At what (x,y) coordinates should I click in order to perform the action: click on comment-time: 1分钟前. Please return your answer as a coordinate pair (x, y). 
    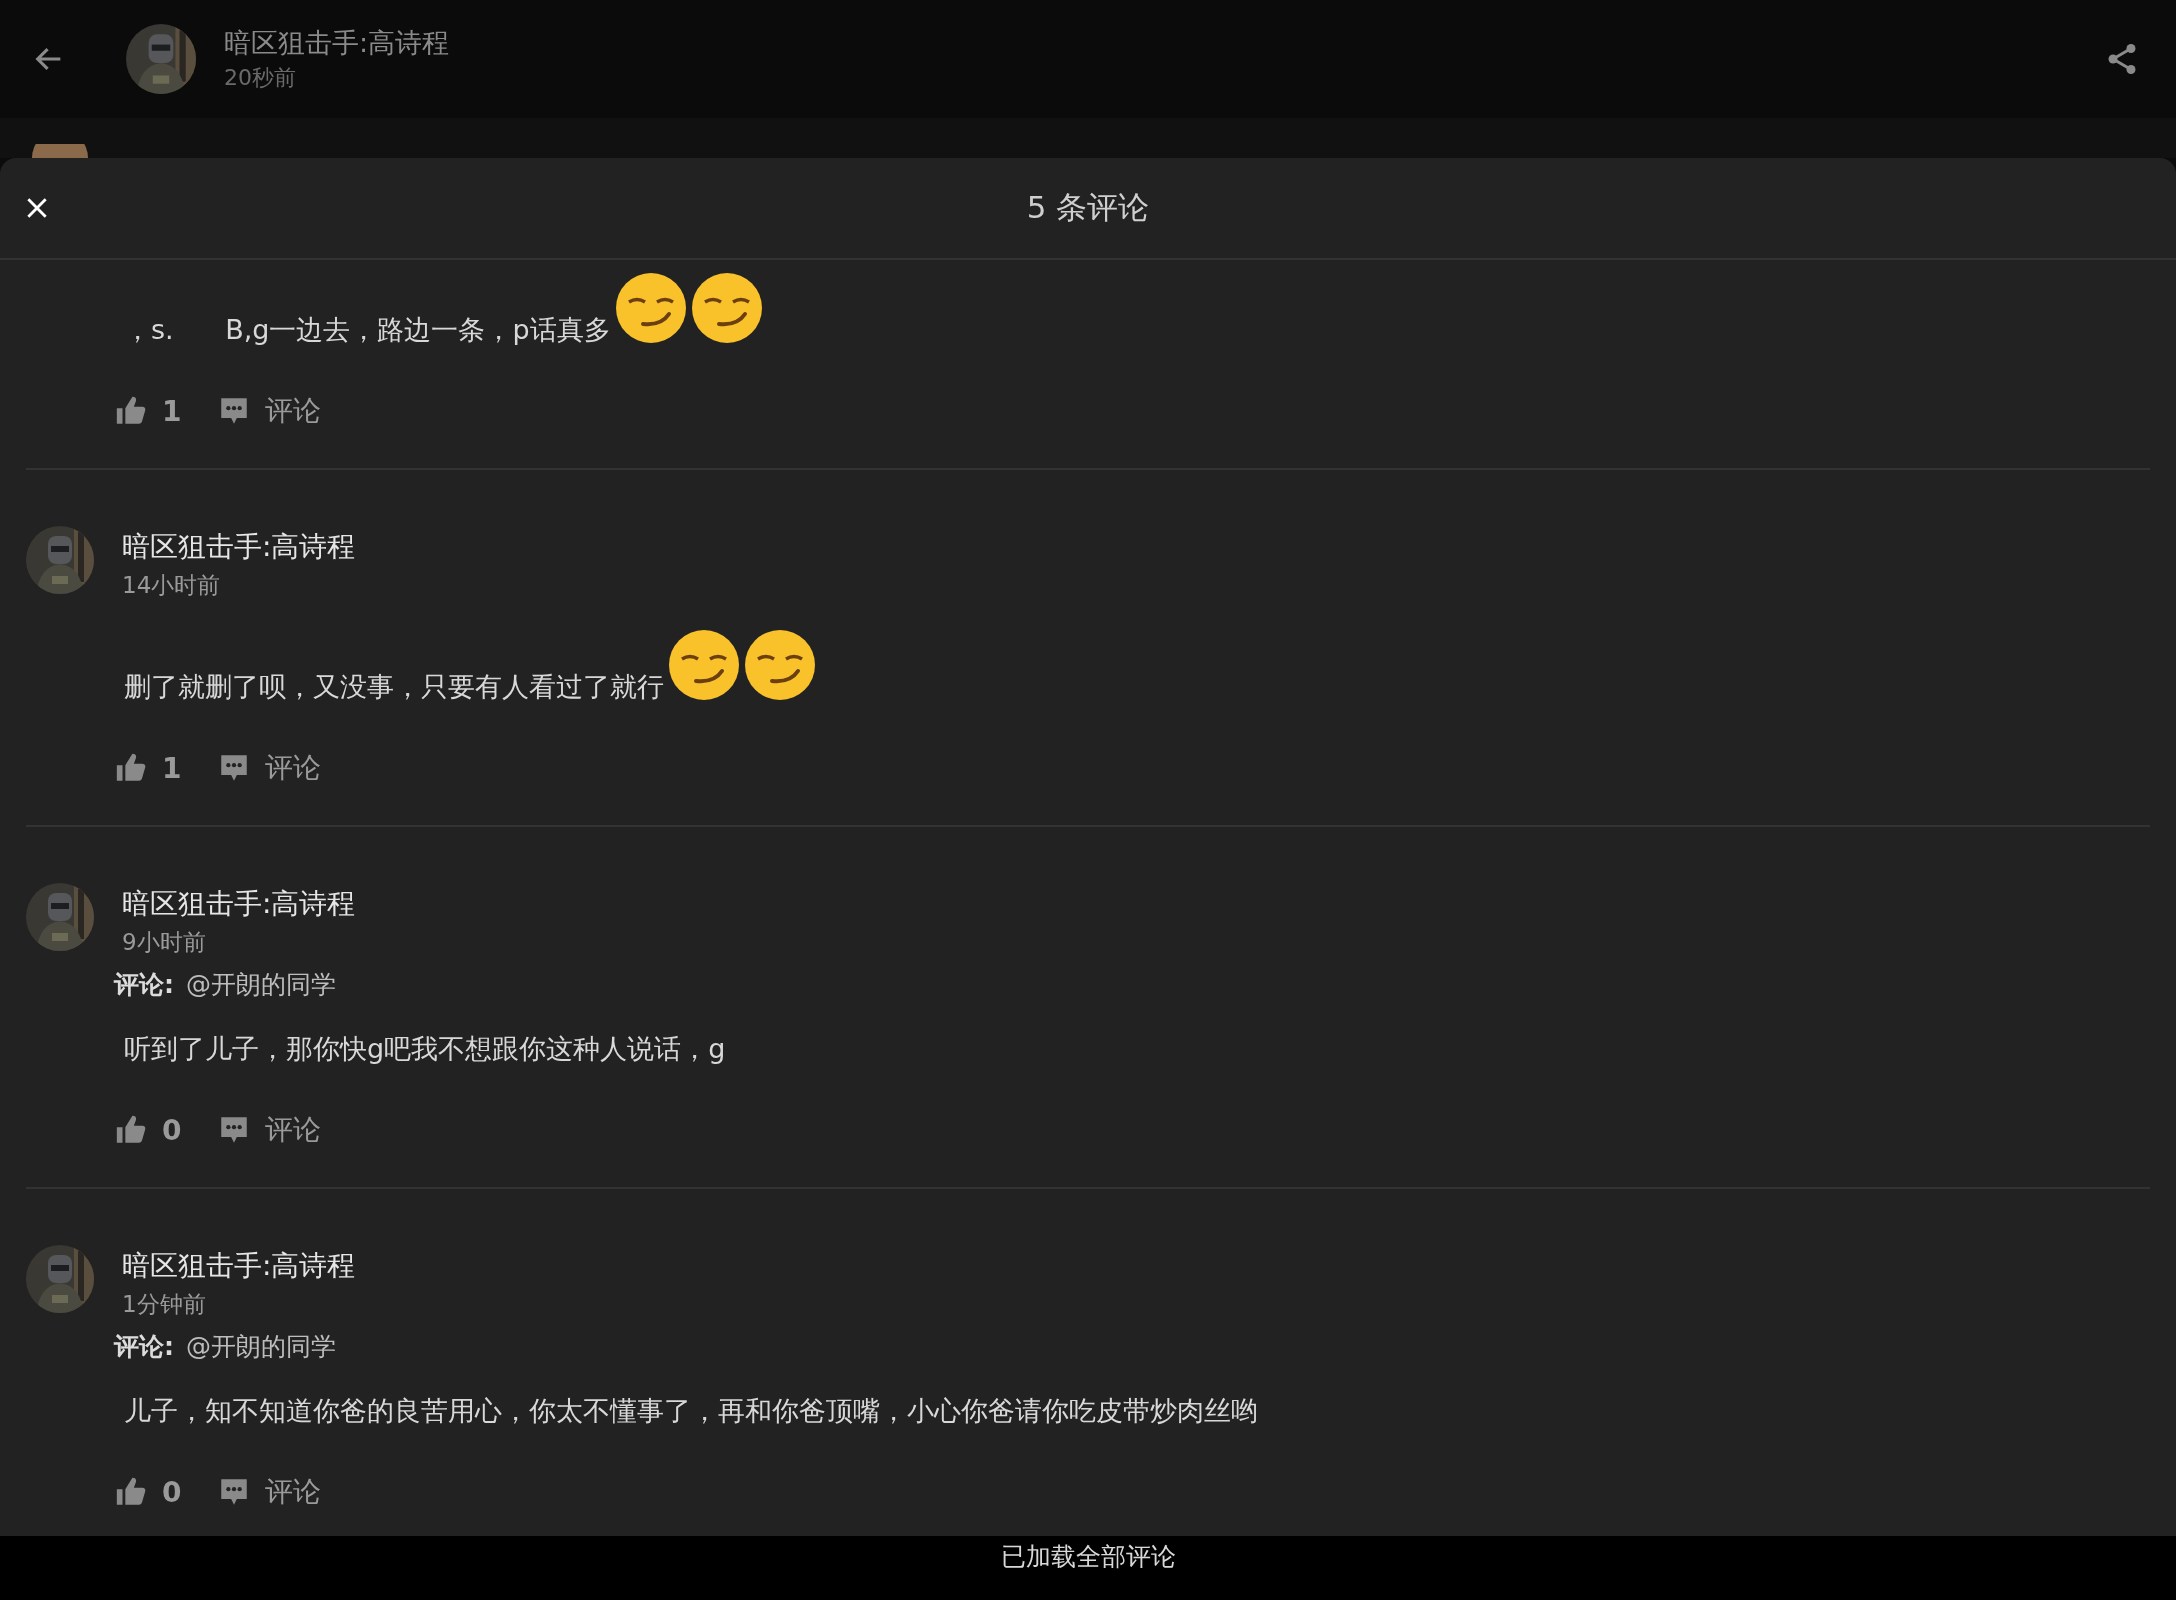
    Looking at the image, I should click on (164, 1304).